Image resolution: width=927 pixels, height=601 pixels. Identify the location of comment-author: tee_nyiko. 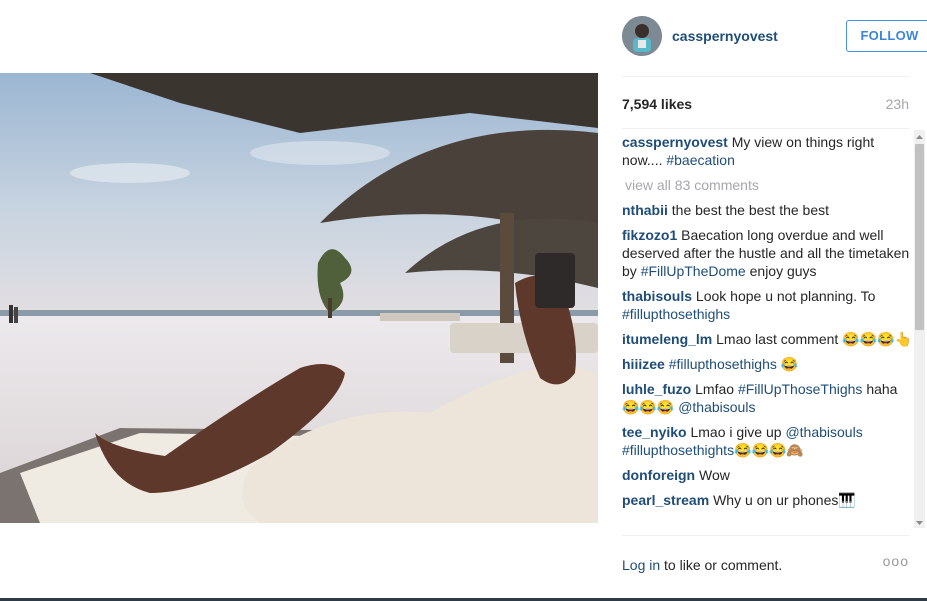
(654, 432).